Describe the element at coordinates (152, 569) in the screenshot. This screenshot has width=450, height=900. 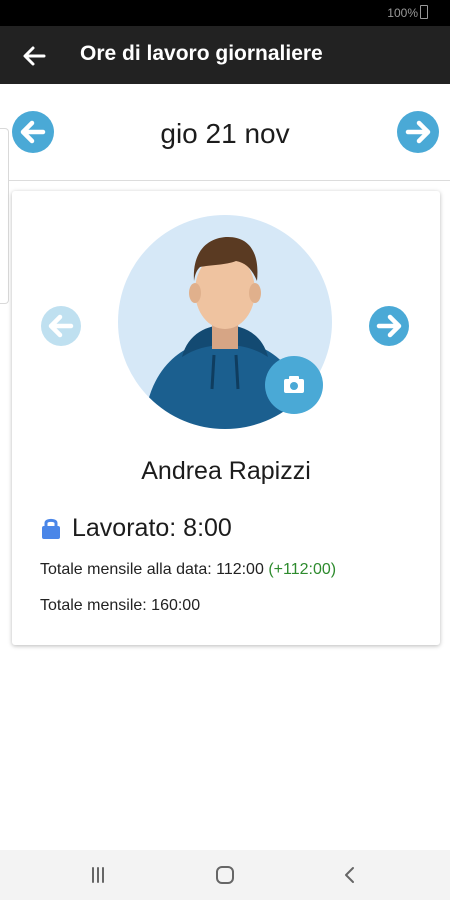
I see `monthly-to-date-label: Totale mensile alla data: 112:00` at that location.